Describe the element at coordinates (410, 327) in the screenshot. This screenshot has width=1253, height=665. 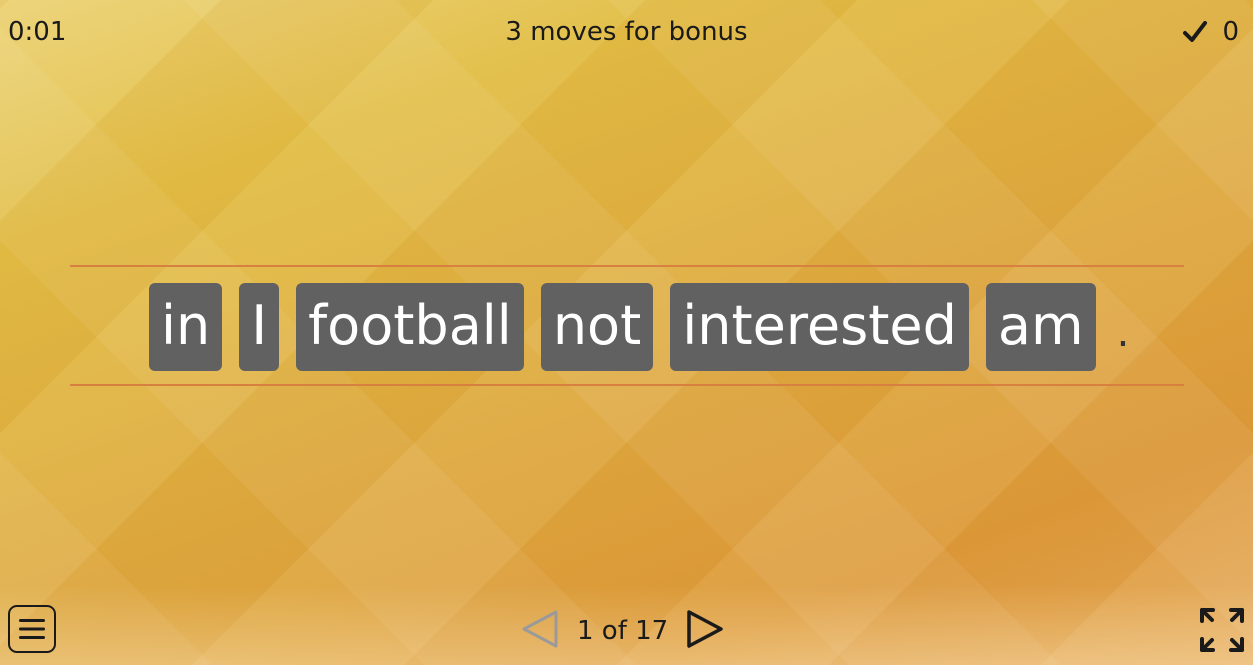
I see `word-tile: football` at that location.